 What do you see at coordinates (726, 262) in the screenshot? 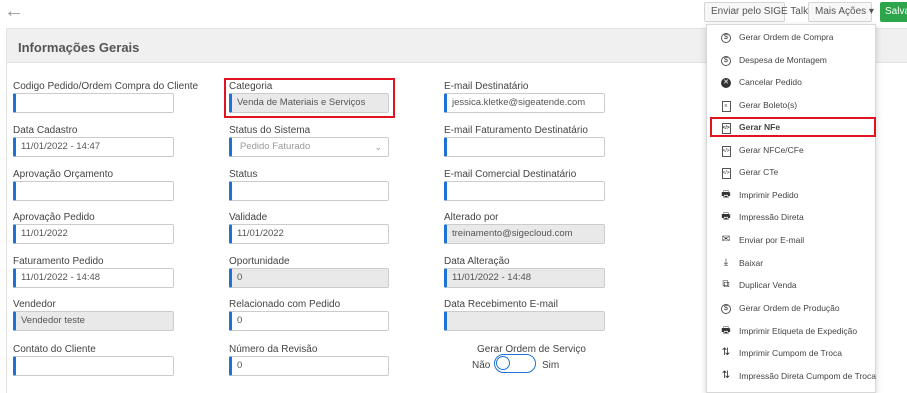
I see `download-icon: ⤓` at bounding box center [726, 262].